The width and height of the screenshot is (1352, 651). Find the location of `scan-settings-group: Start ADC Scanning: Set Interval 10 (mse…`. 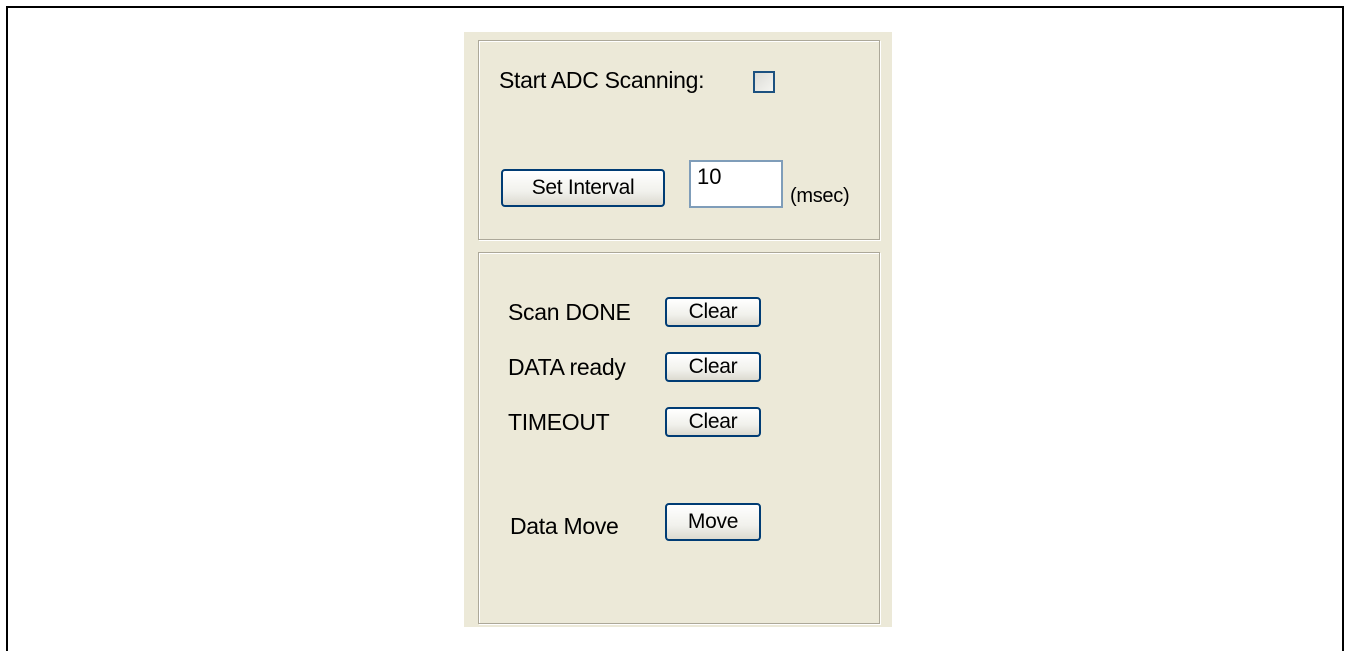

scan-settings-group: Start ADC Scanning: Set Interval 10 (mse… is located at coordinates (679, 140).